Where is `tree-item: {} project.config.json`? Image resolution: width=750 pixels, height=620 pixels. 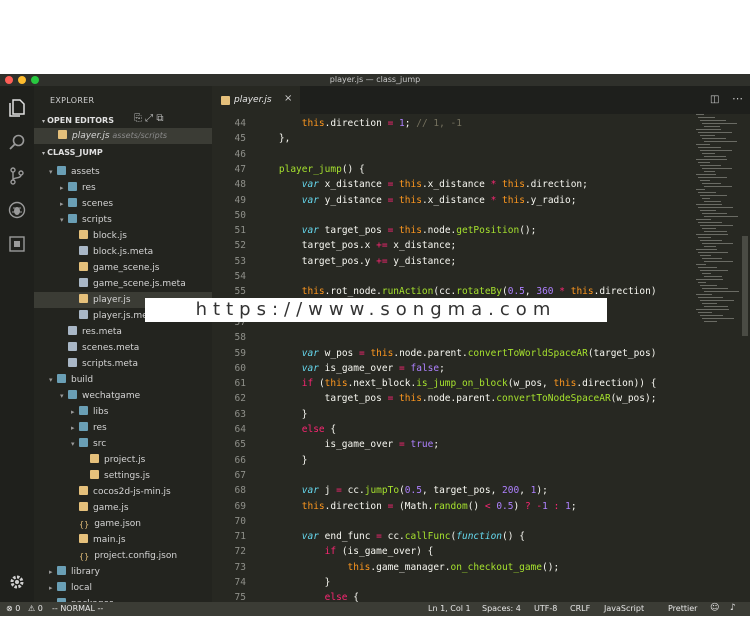
tree-item: {} project.config.json is located at coordinates (123, 556).